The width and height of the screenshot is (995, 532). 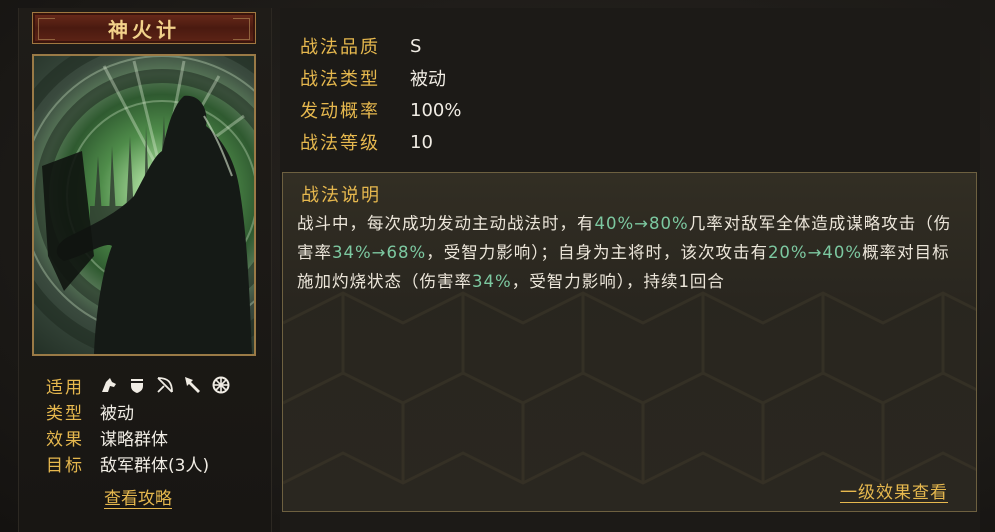 I want to click on tactic-name: 神火计, so click(x=144, y=29).